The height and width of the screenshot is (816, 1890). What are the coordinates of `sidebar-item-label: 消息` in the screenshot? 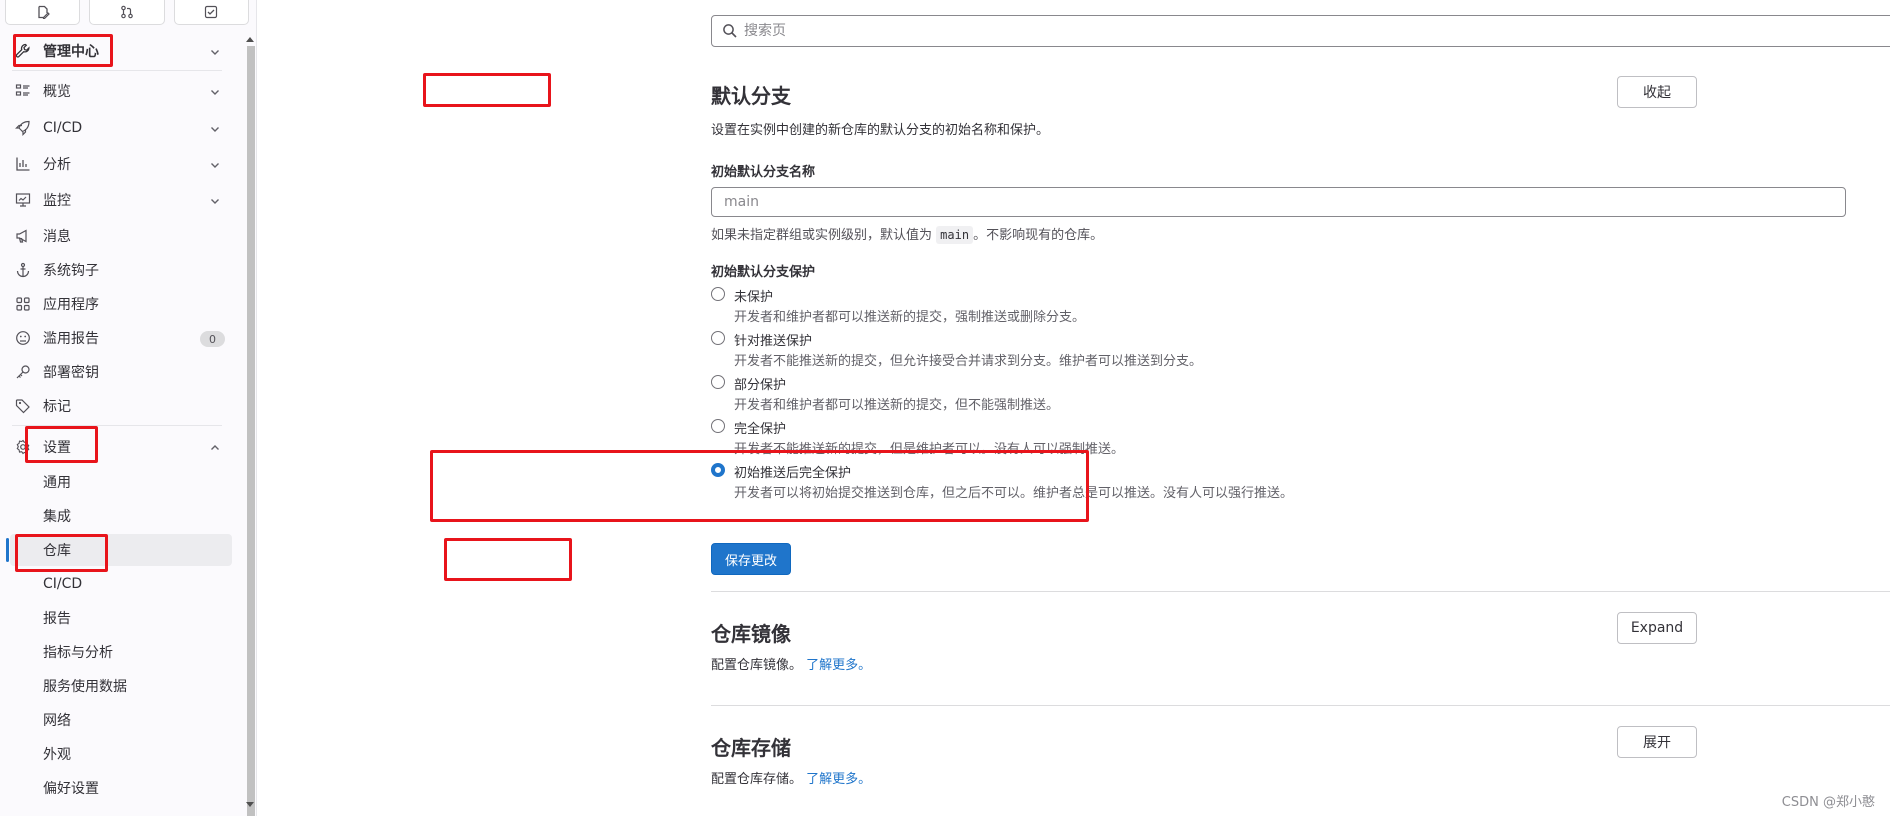 It's located at (57, 237).